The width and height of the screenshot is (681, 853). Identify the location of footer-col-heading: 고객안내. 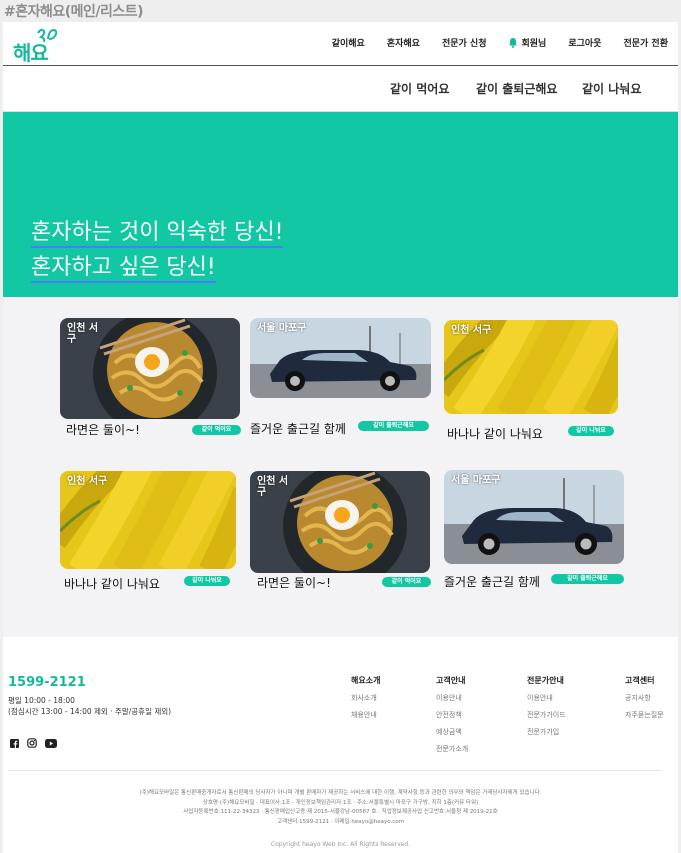
(451, 680).